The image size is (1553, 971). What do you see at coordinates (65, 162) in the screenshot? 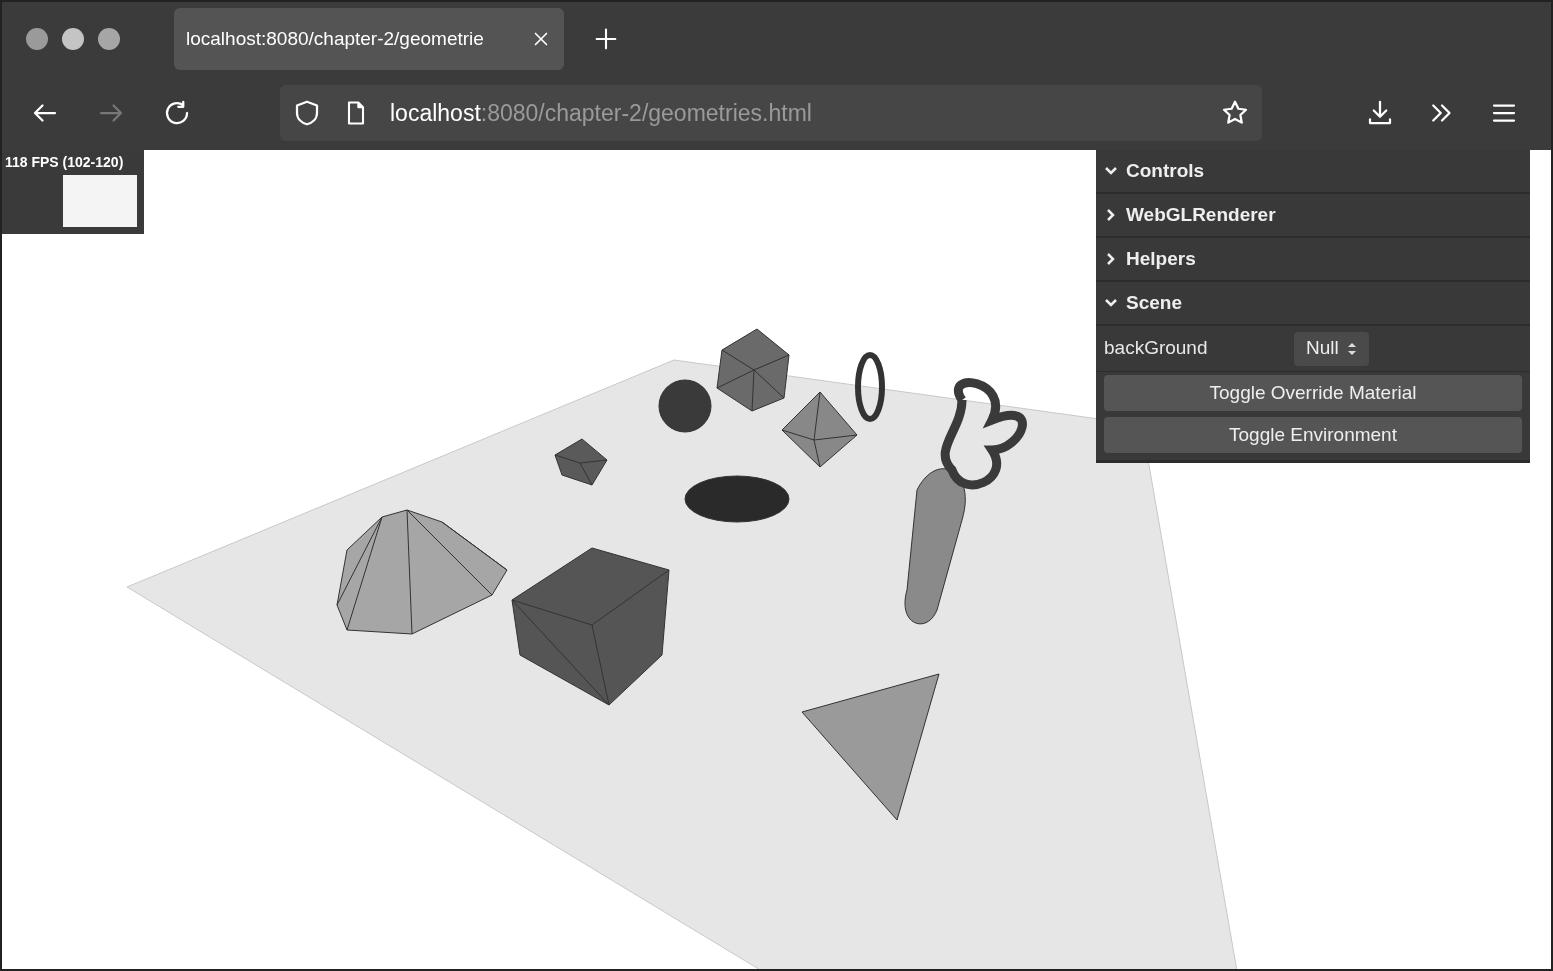
I see `fps-text: 118 FPS (102-120)` at bounding box center [65, 162].